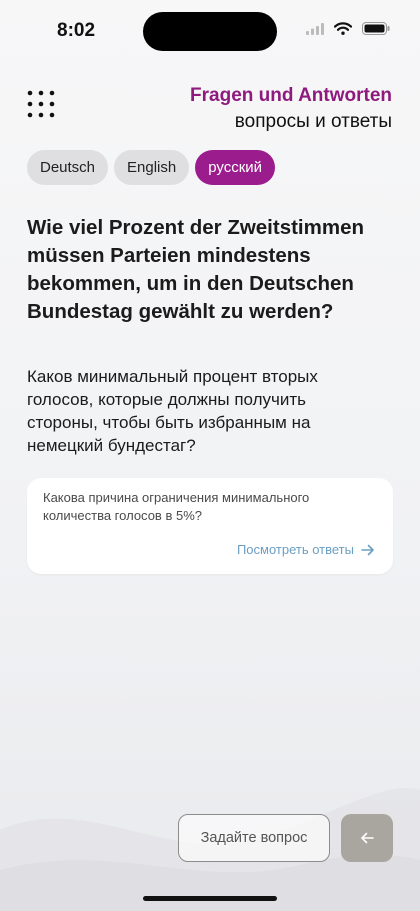 This screenshot has width=420, height=911. What do you see at coordinates (315, 28) in the screenshot?
I see `cellular-signal-icon` at bounding box center [315, 28].